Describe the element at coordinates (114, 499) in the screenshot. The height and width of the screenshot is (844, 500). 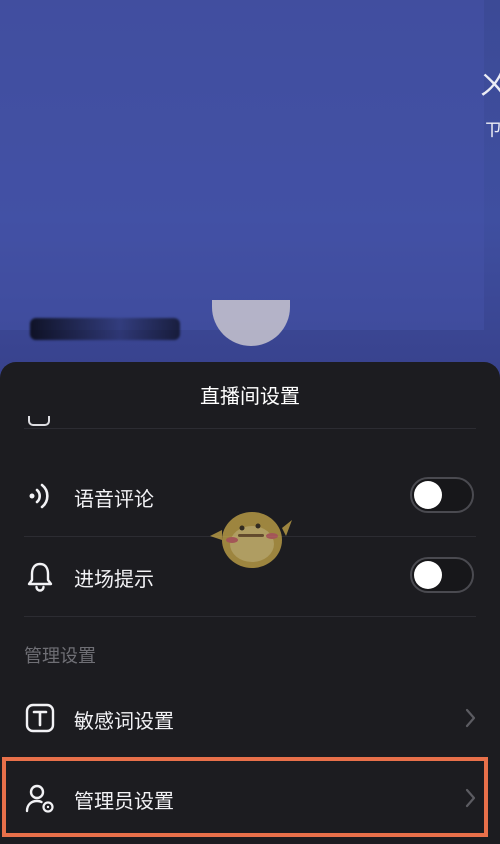
I see `setting-label: 语音评论` at that location.